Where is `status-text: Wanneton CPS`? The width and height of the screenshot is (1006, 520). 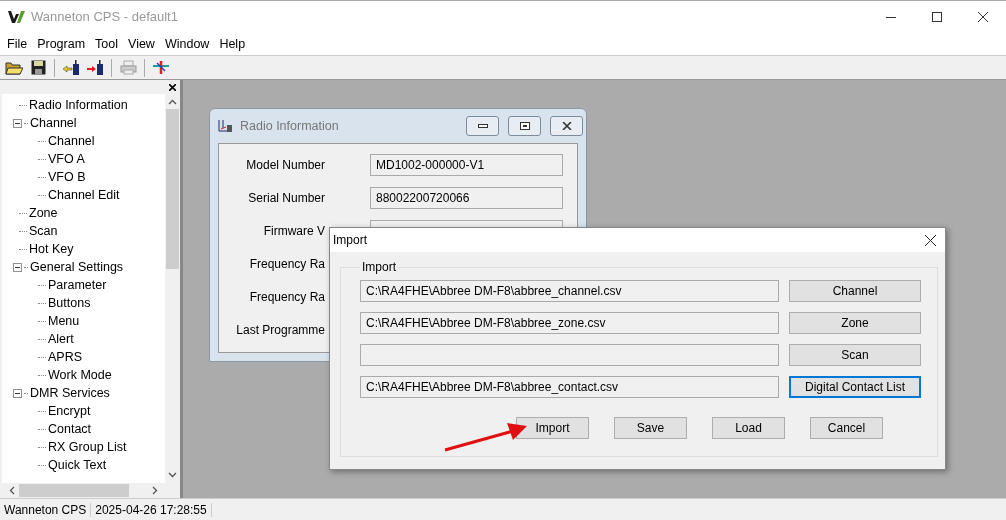
status-text: Wanneton CPS is located at coordinates (46, 509).